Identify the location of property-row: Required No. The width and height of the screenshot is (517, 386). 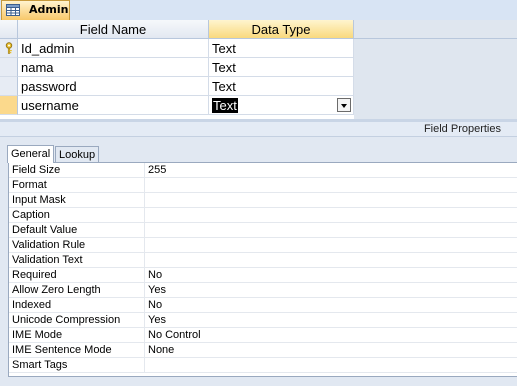
(263, 275).